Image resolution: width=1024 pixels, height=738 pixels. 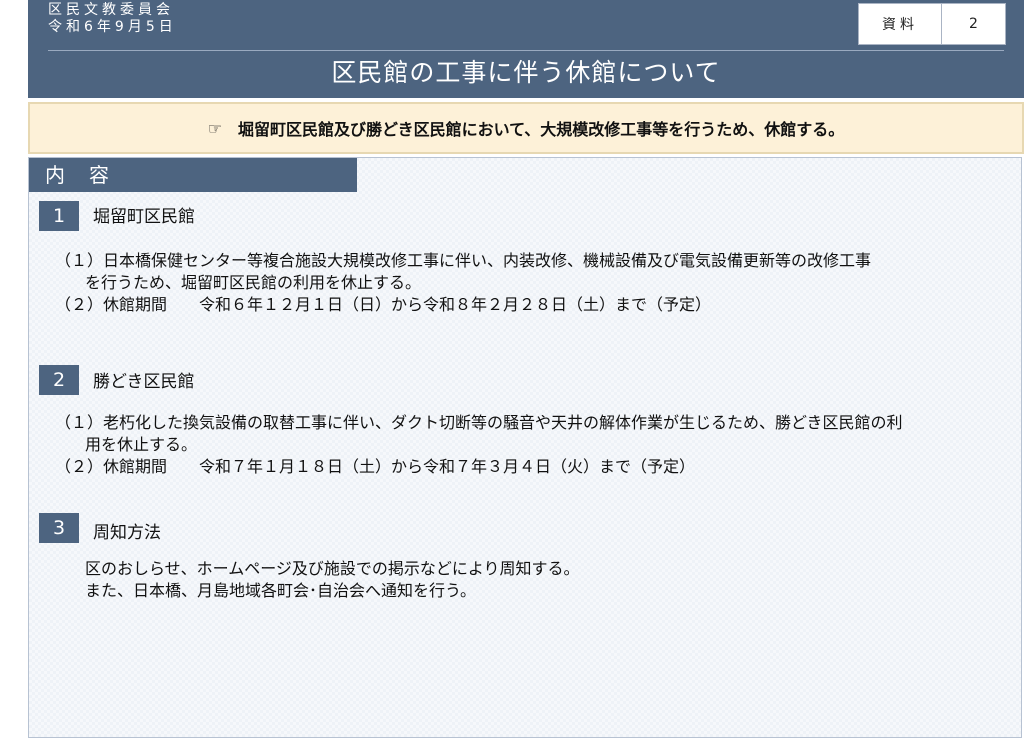 I want to click on section-2-line-2: 用を休止する。, so click(x=141, y=444).